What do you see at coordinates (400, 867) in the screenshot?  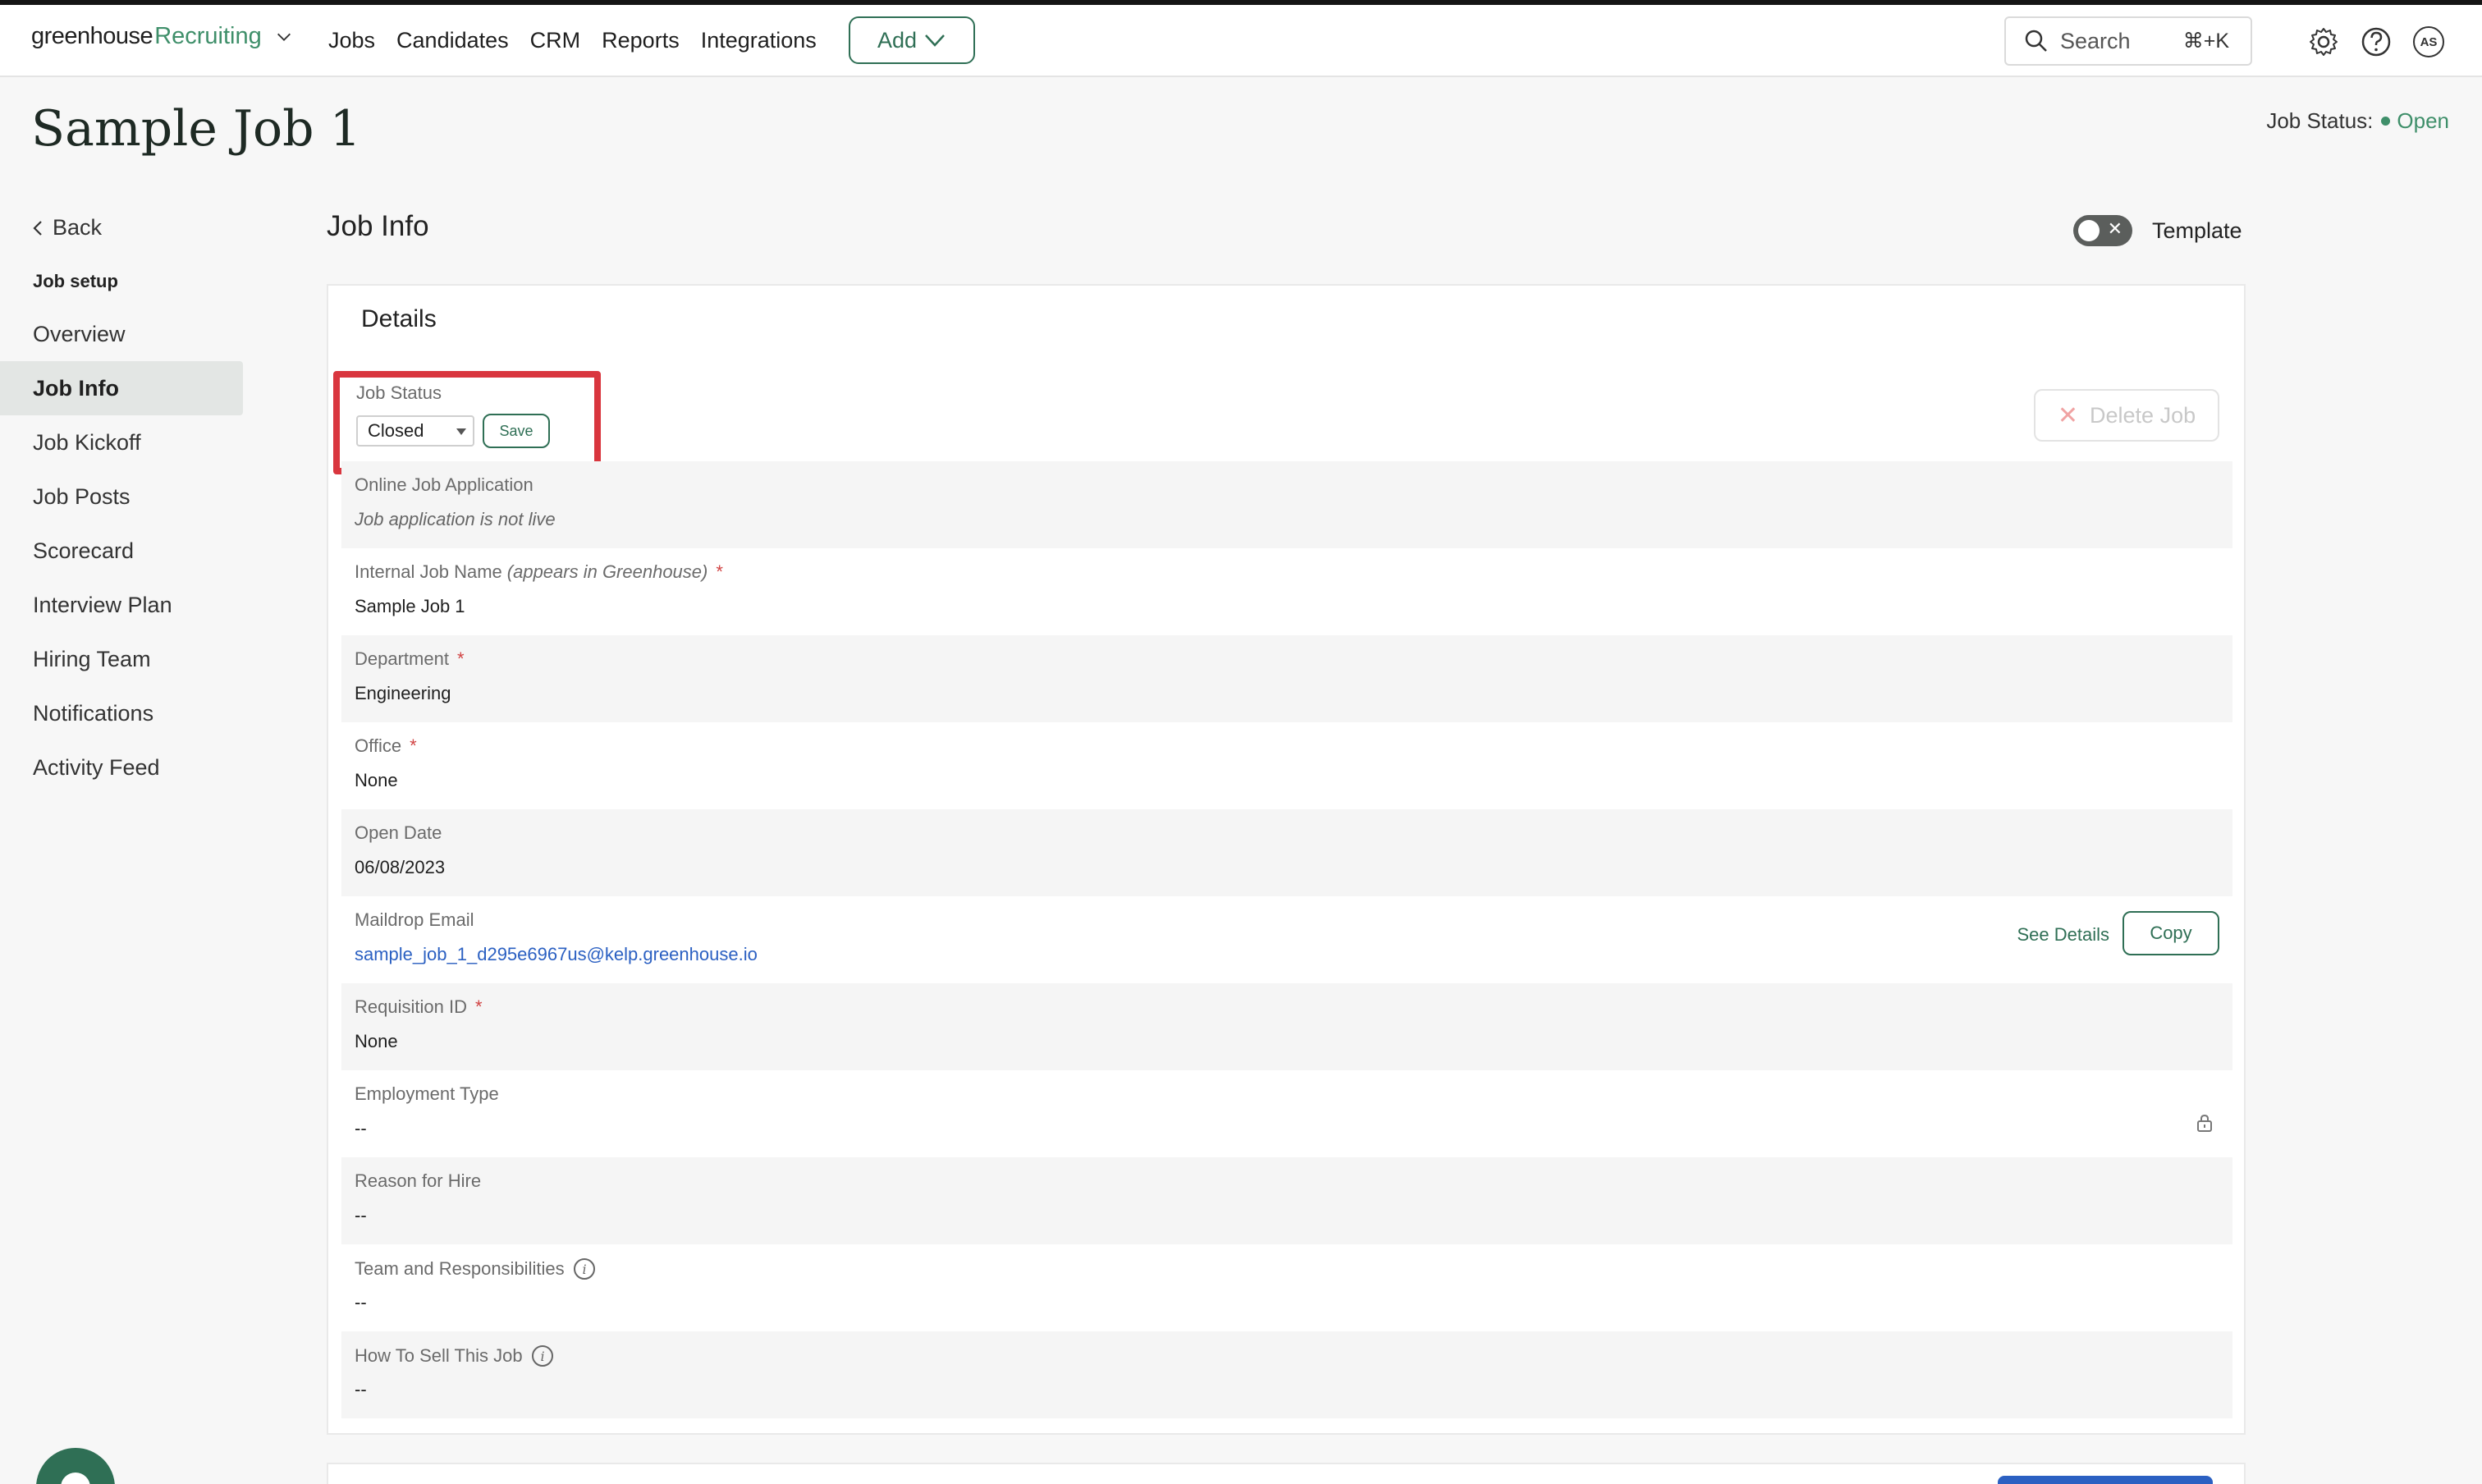 I see `field-value: 06/08/2023` at bounding box center [400, 867].